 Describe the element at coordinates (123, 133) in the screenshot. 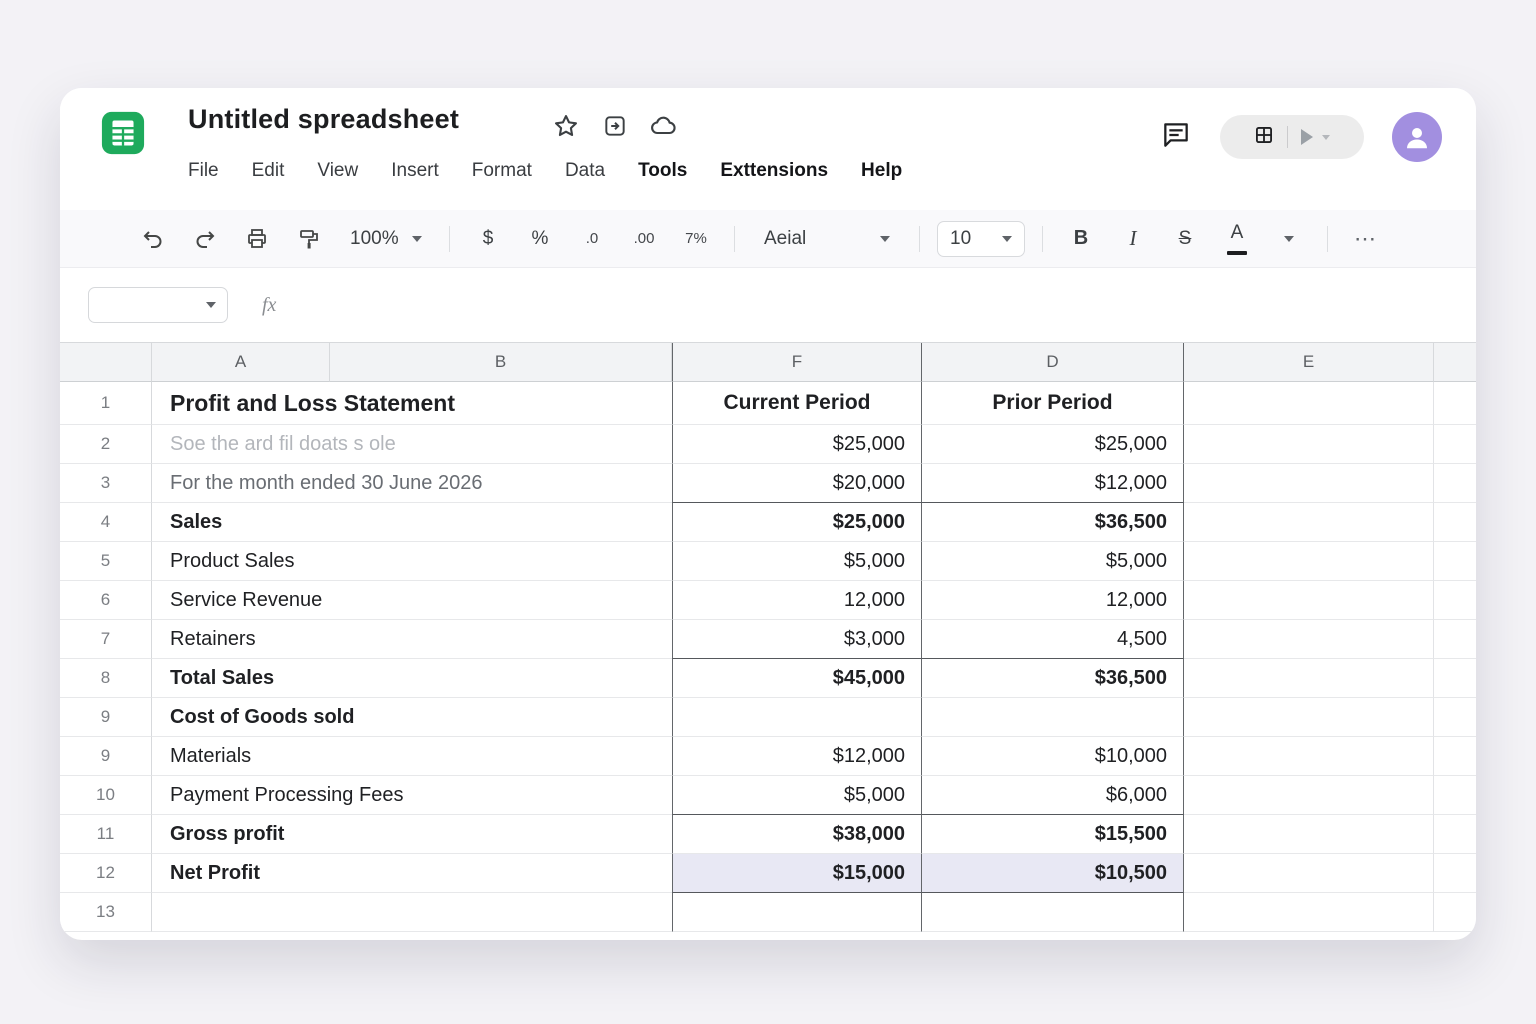

I see `sheets-logo-icon` at that location.